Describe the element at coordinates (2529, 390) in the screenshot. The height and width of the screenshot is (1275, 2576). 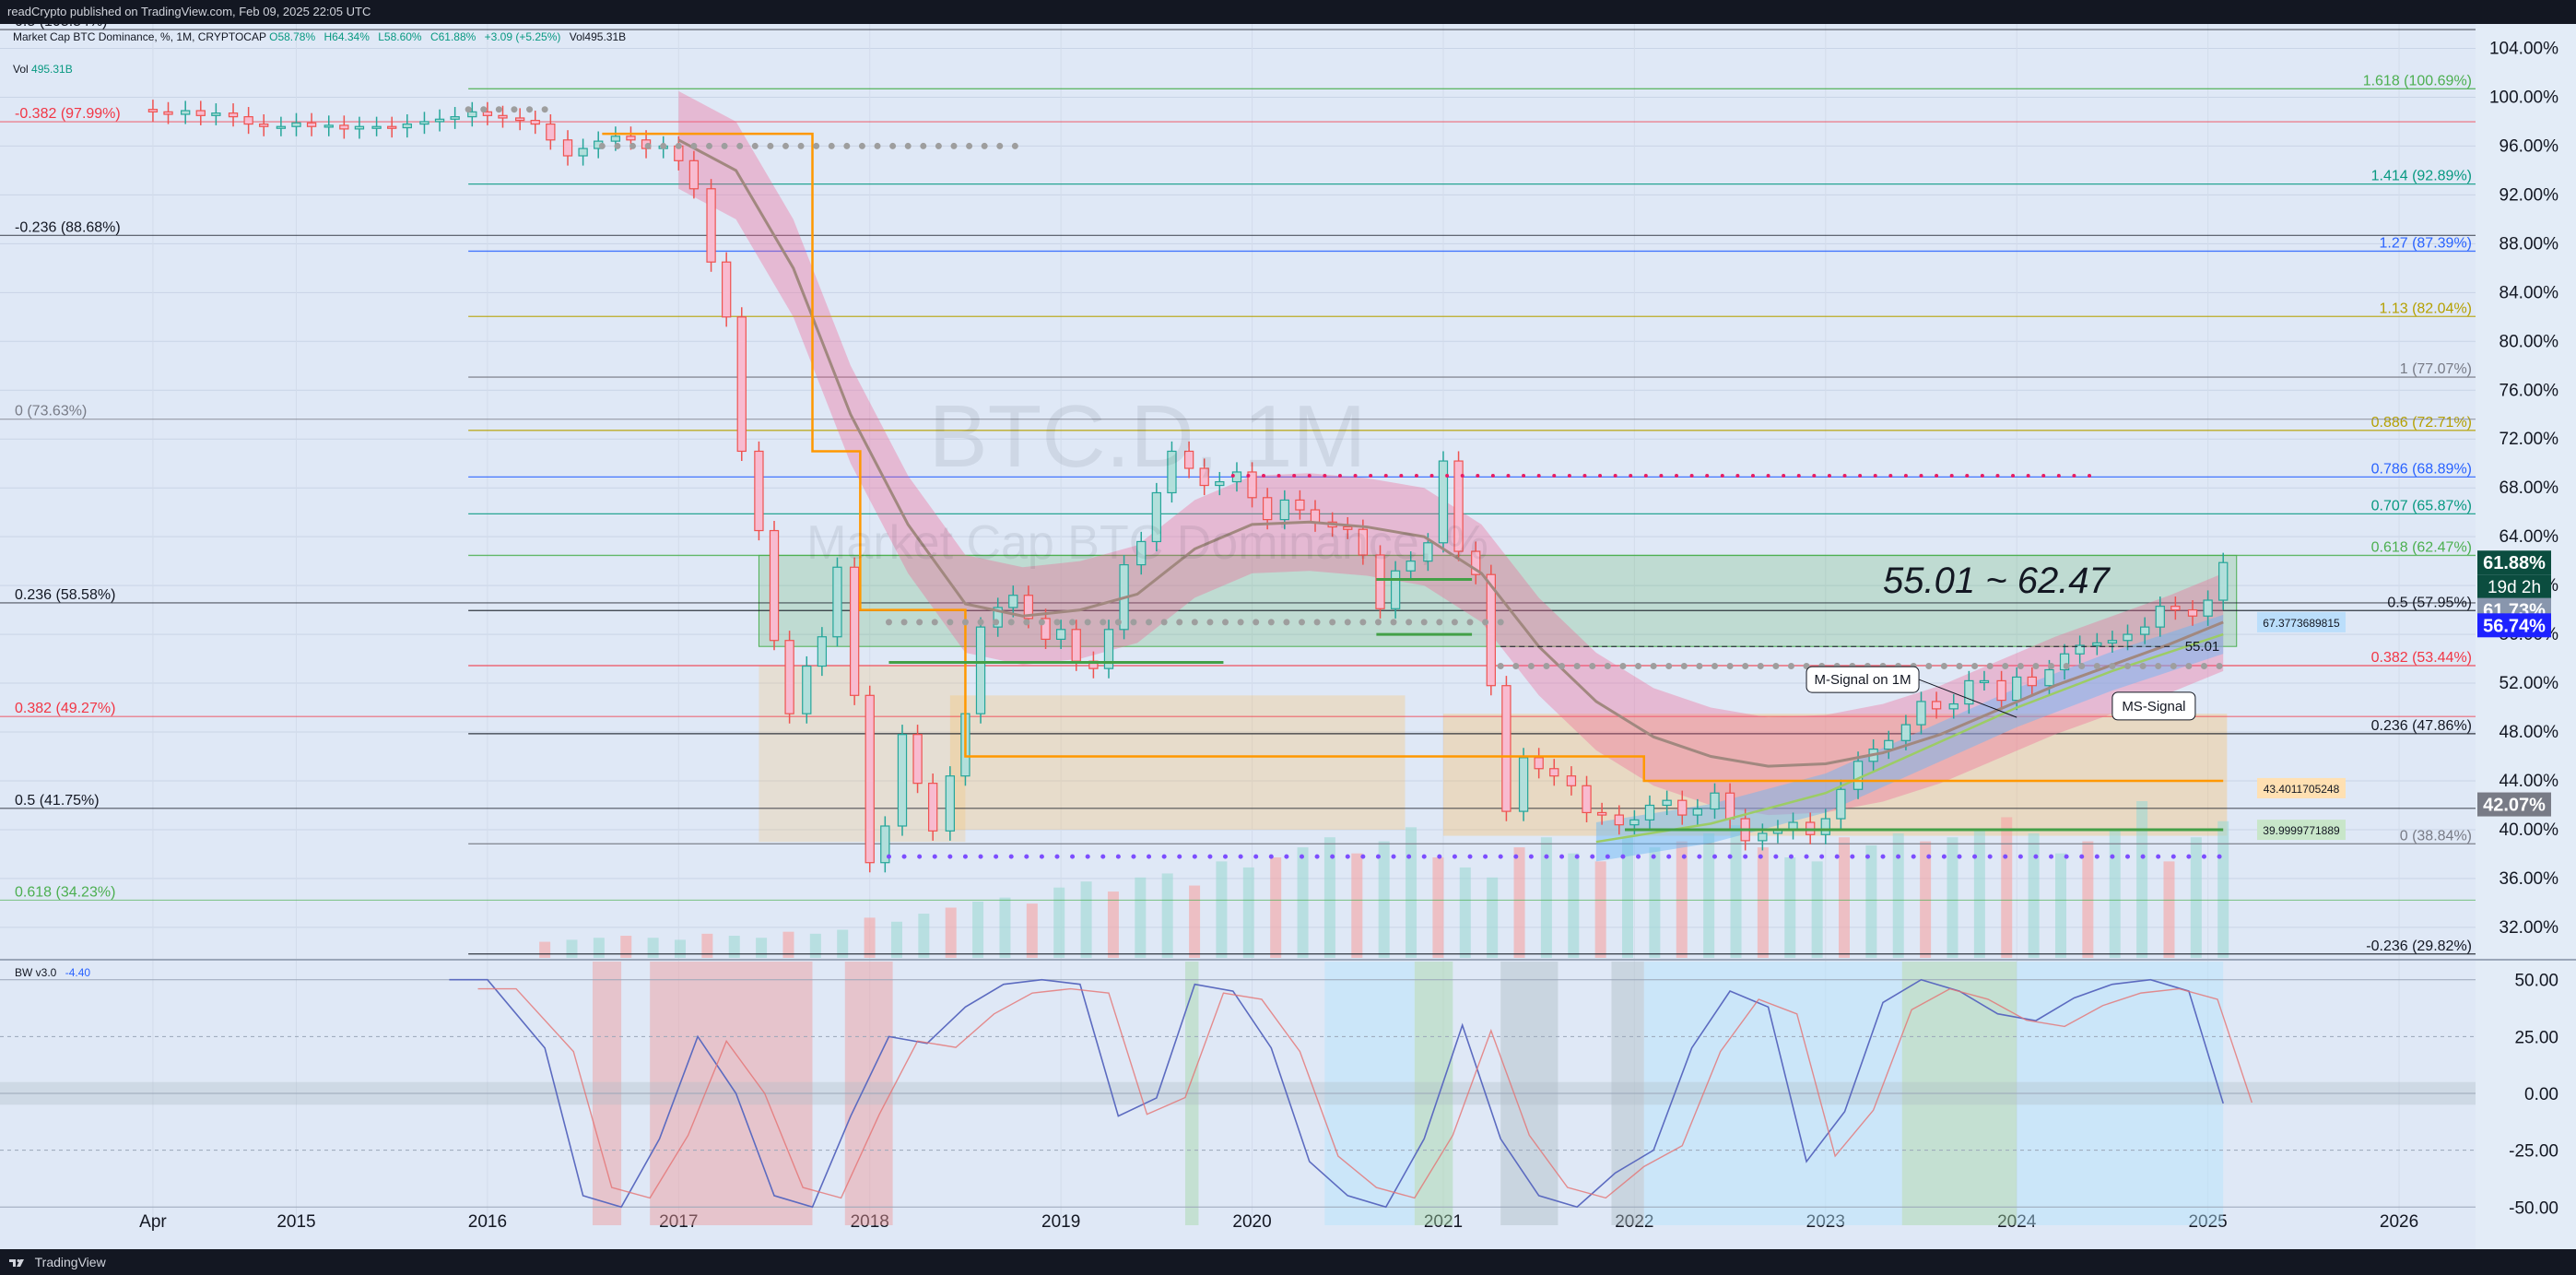
I see `y-tick-label: 76.00%` at that location.